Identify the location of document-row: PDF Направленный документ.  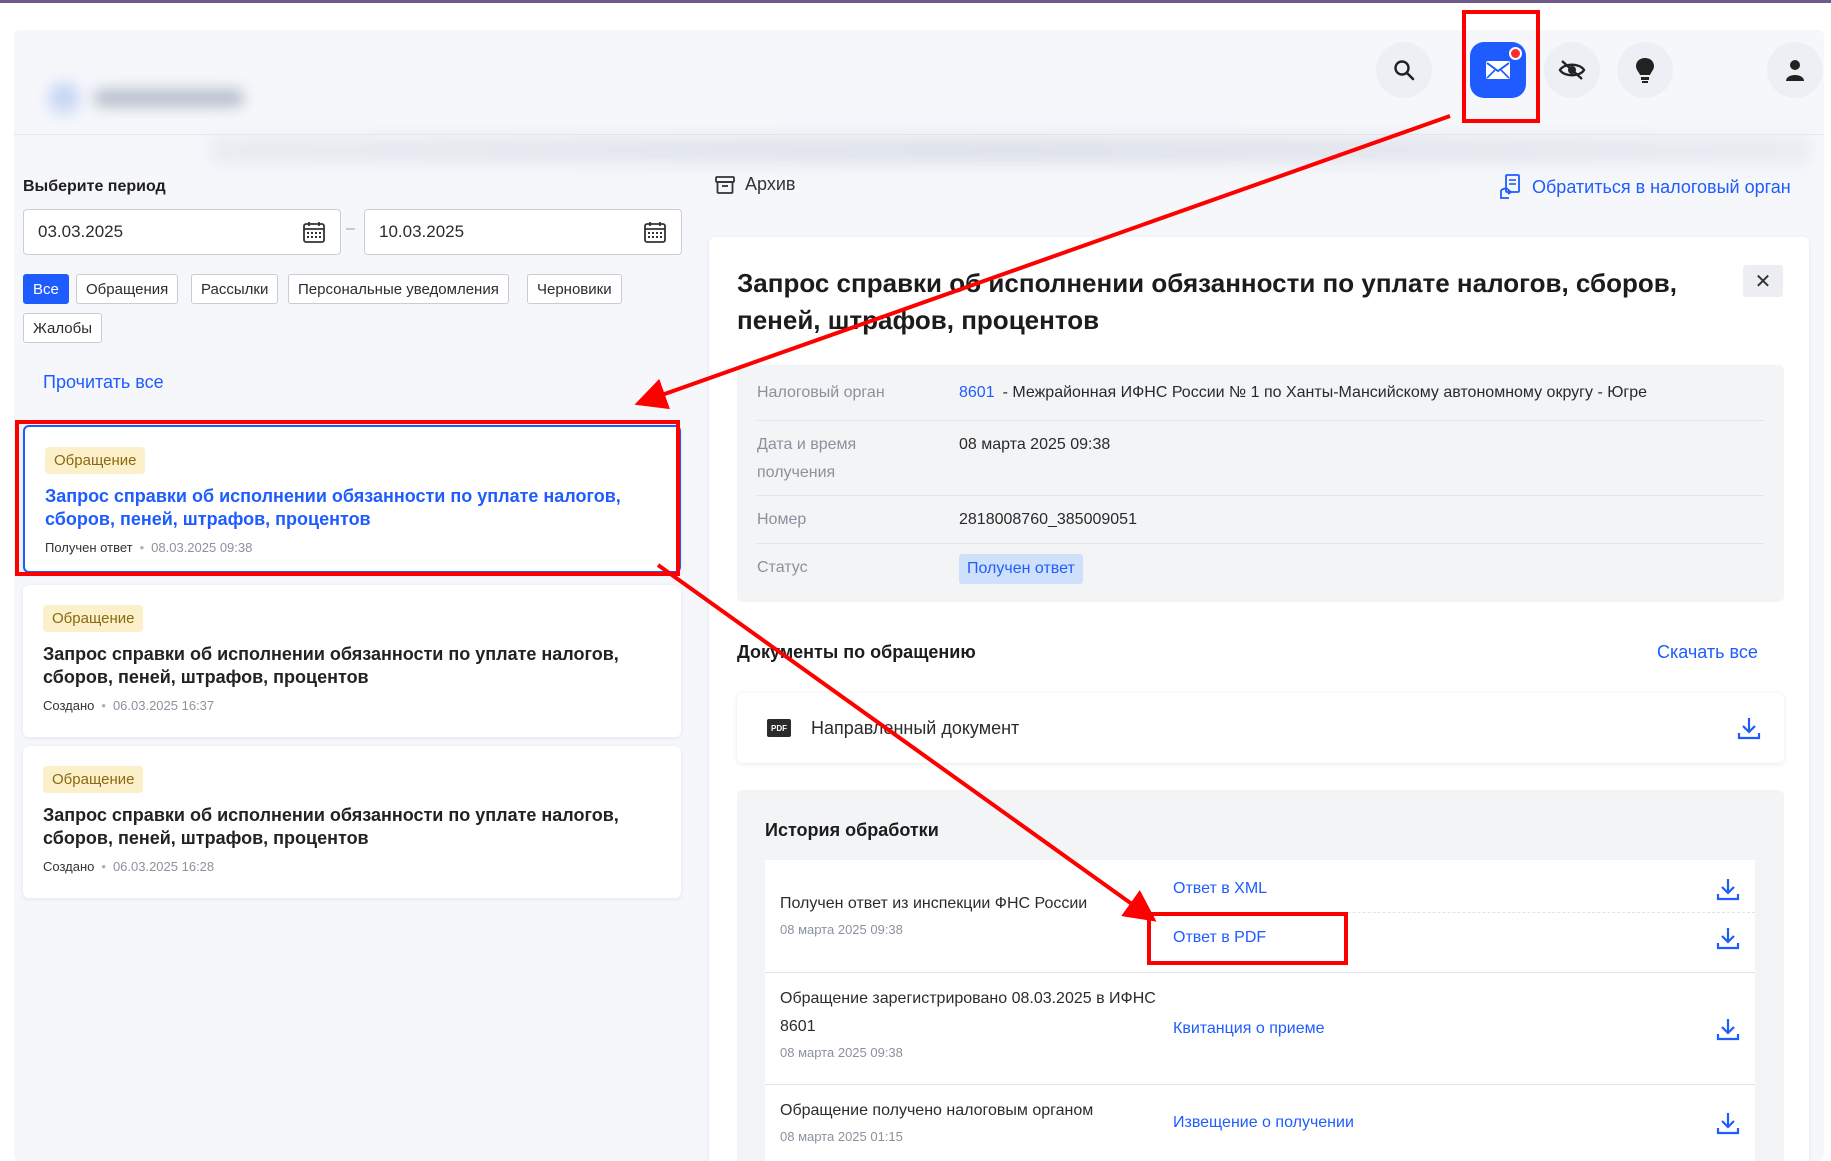
(1260, 728).